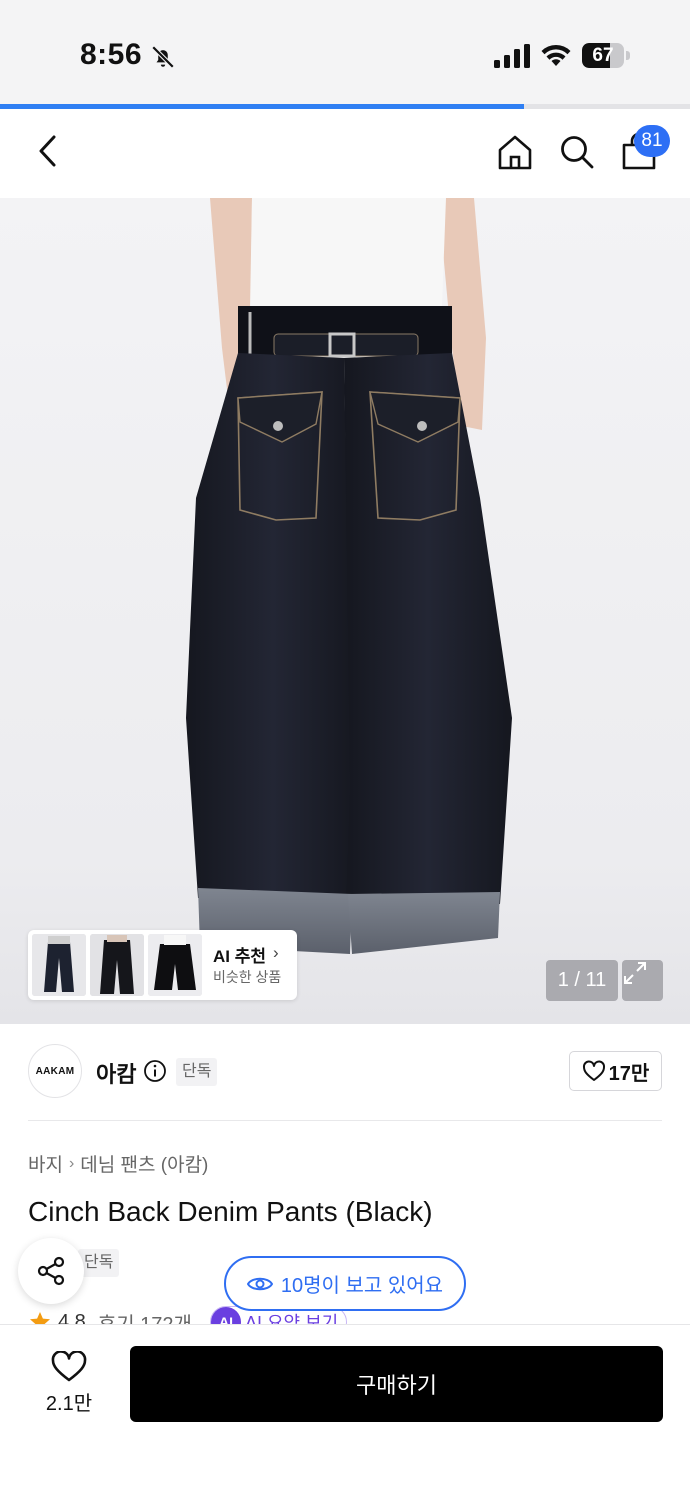 The height and width of the screenshot is (1500, 690). What do you see at coordinates (345, 1120) in the screenshot?
I see `divider` at bounding box center [345, 1120].